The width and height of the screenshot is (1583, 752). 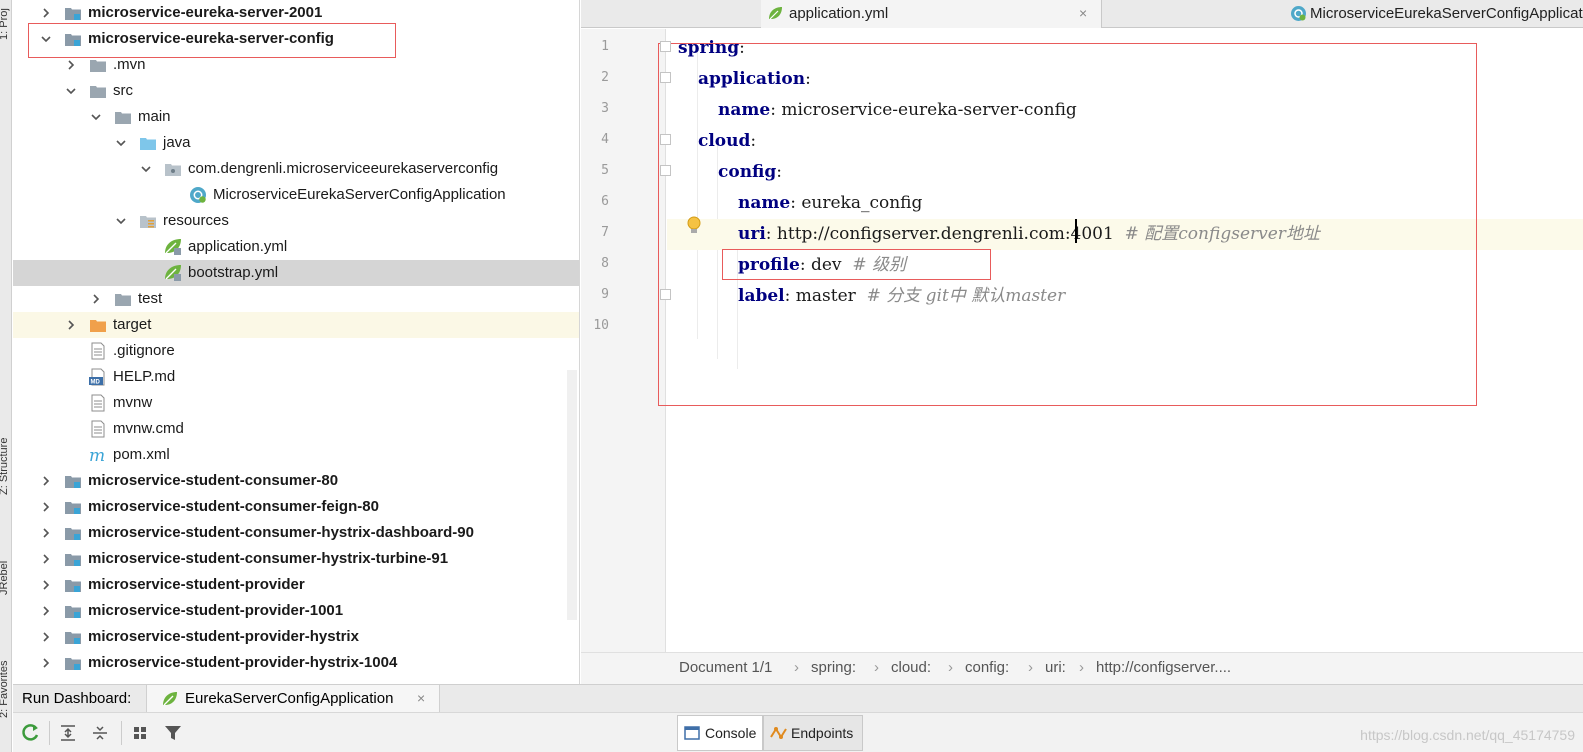 I want to click on tree-item: target, so click(x=296, y=325).